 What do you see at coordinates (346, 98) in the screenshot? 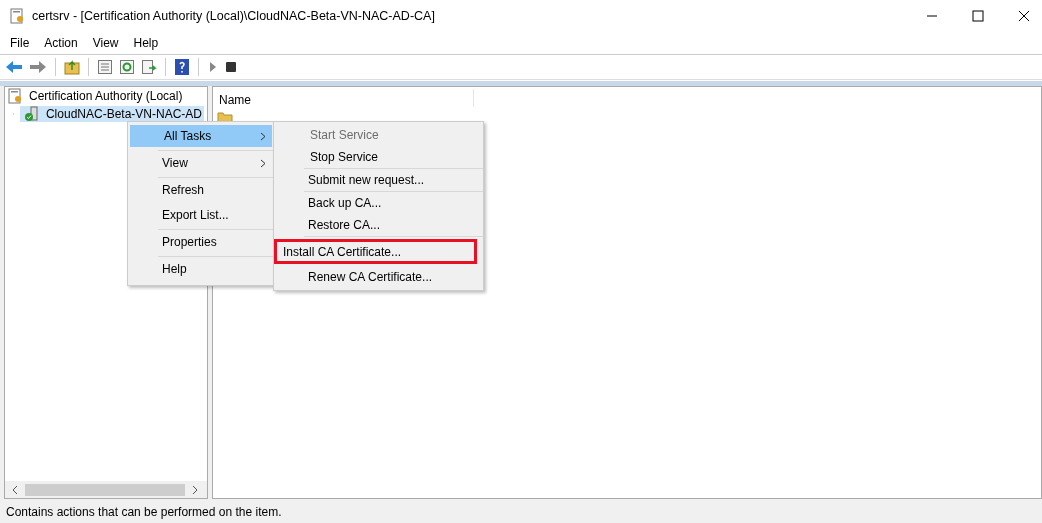
I see `column-header: Name` at bounding box center [346, 98].